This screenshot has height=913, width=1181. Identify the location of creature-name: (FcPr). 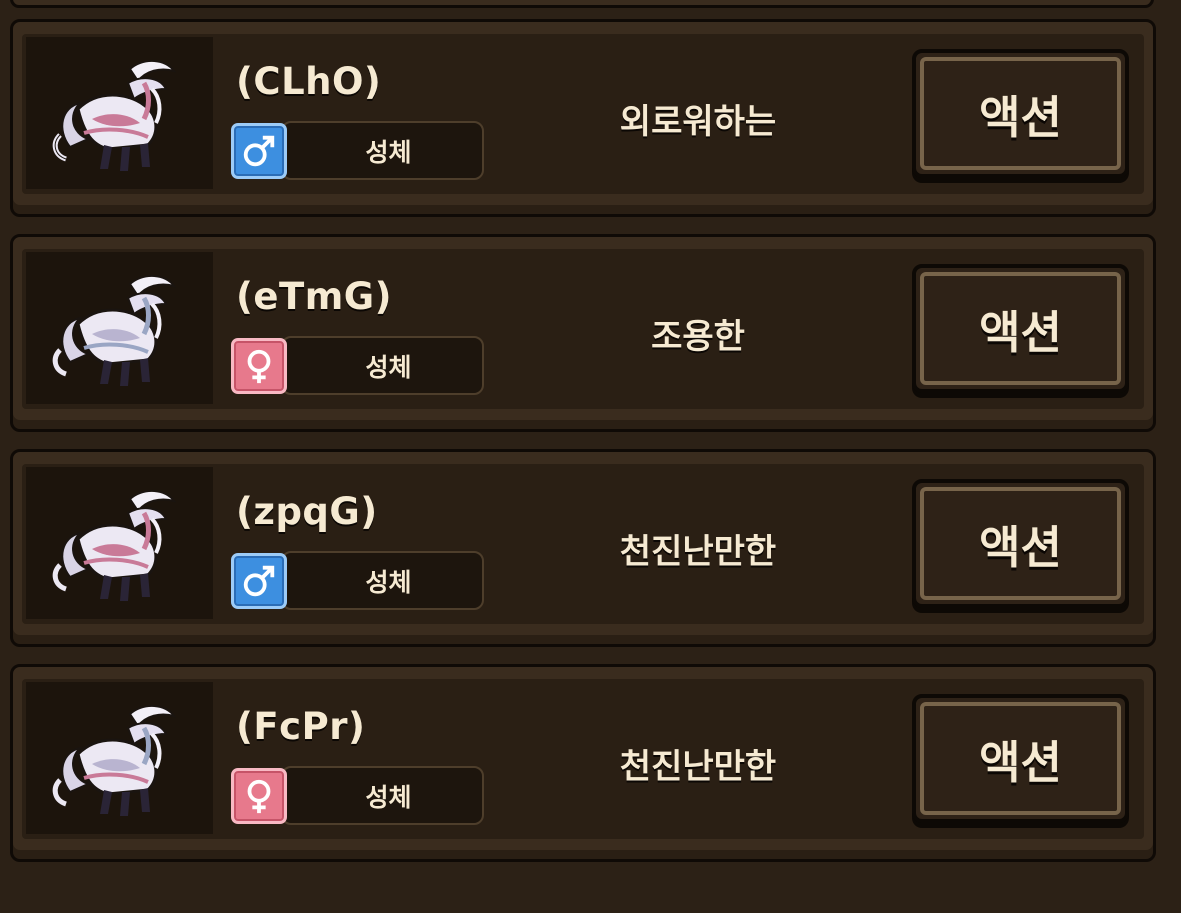
(301, 726).